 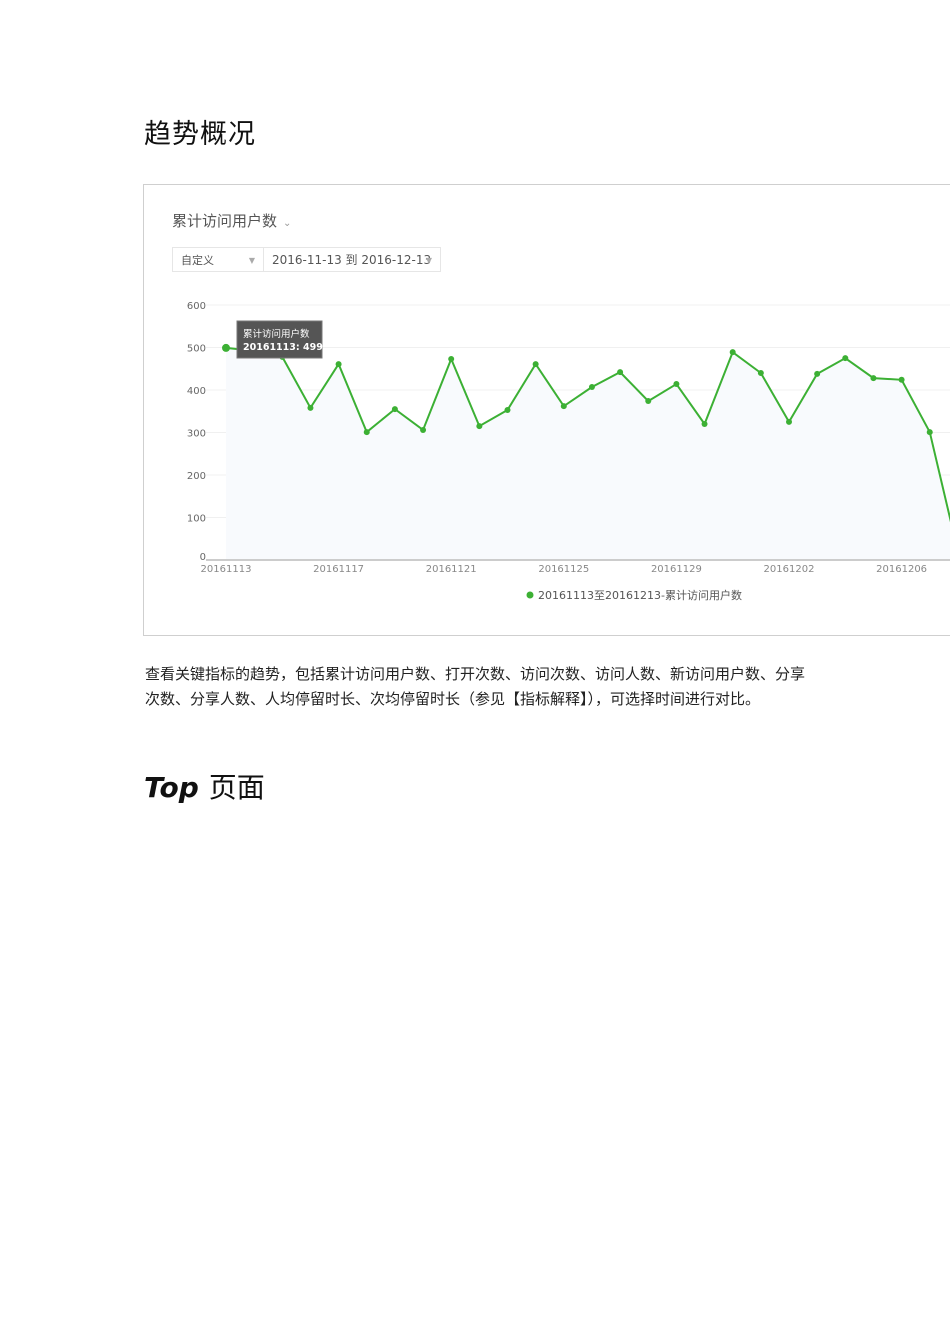 I want to click on legend-marker, so click(x=530, y=595).